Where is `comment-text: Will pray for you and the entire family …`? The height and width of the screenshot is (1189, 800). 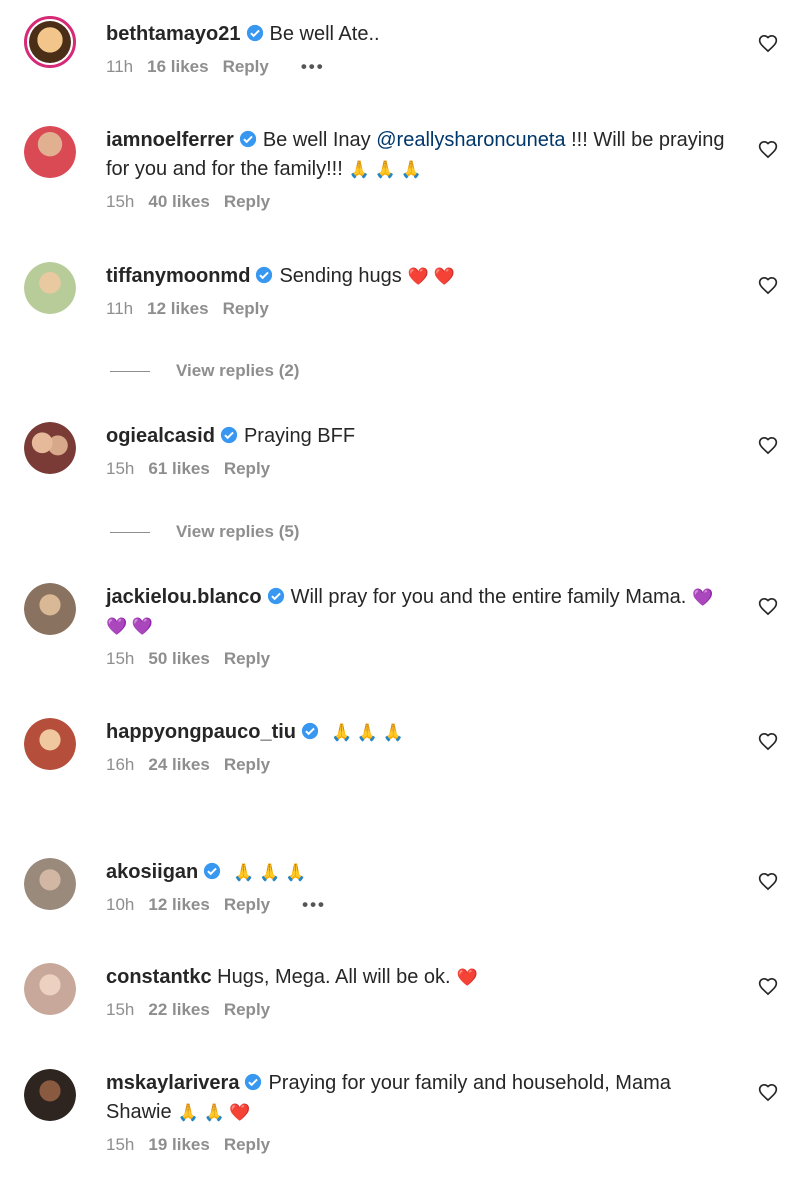
comment-text: Will pray for you and the entire family … is located at coordinates (488, 597).